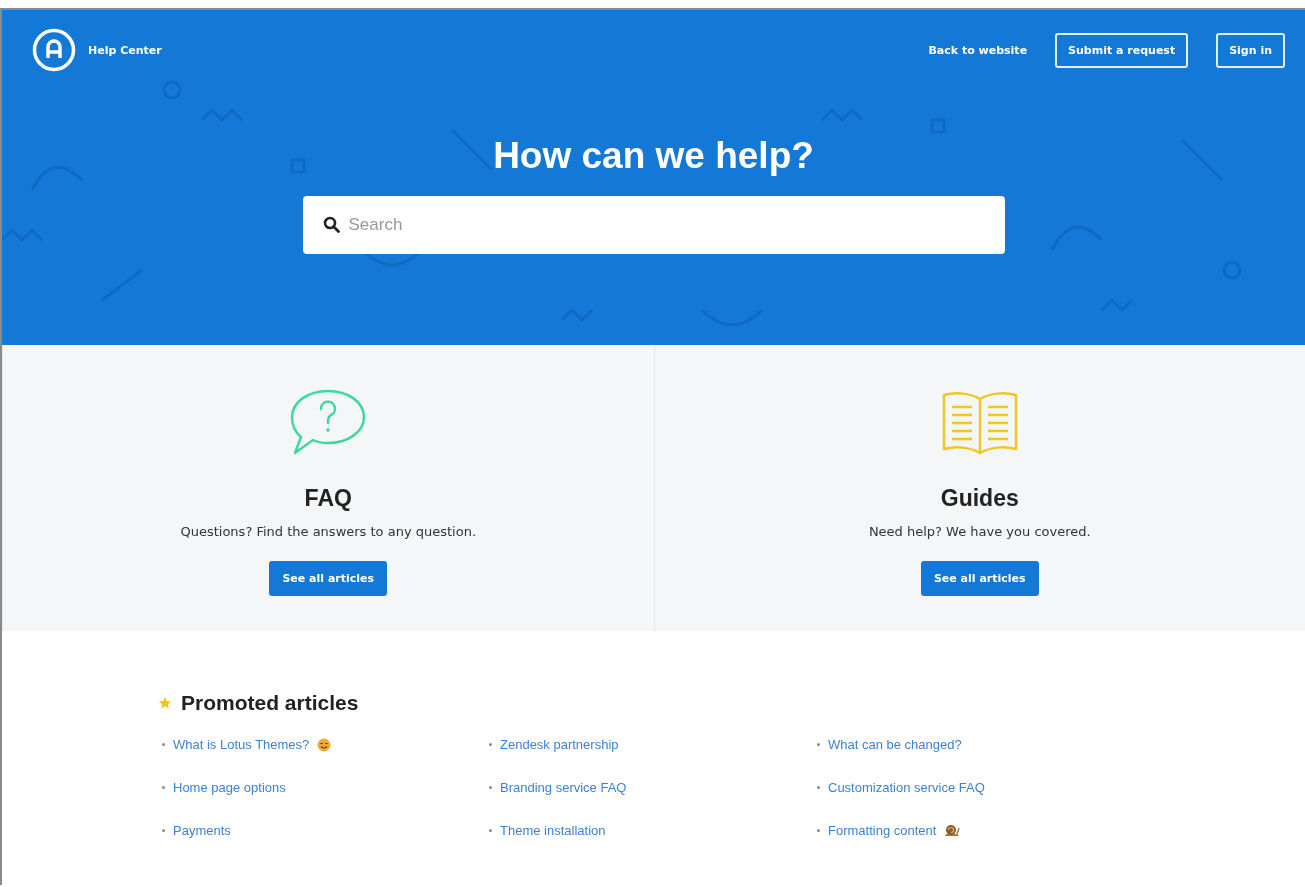 Image resolution: width=1305 pixels, height=887 pixels. Describe the element at coordinates (241, 744) in the screenshot. I see `article-link: What is Lotus Themes?` at that location.